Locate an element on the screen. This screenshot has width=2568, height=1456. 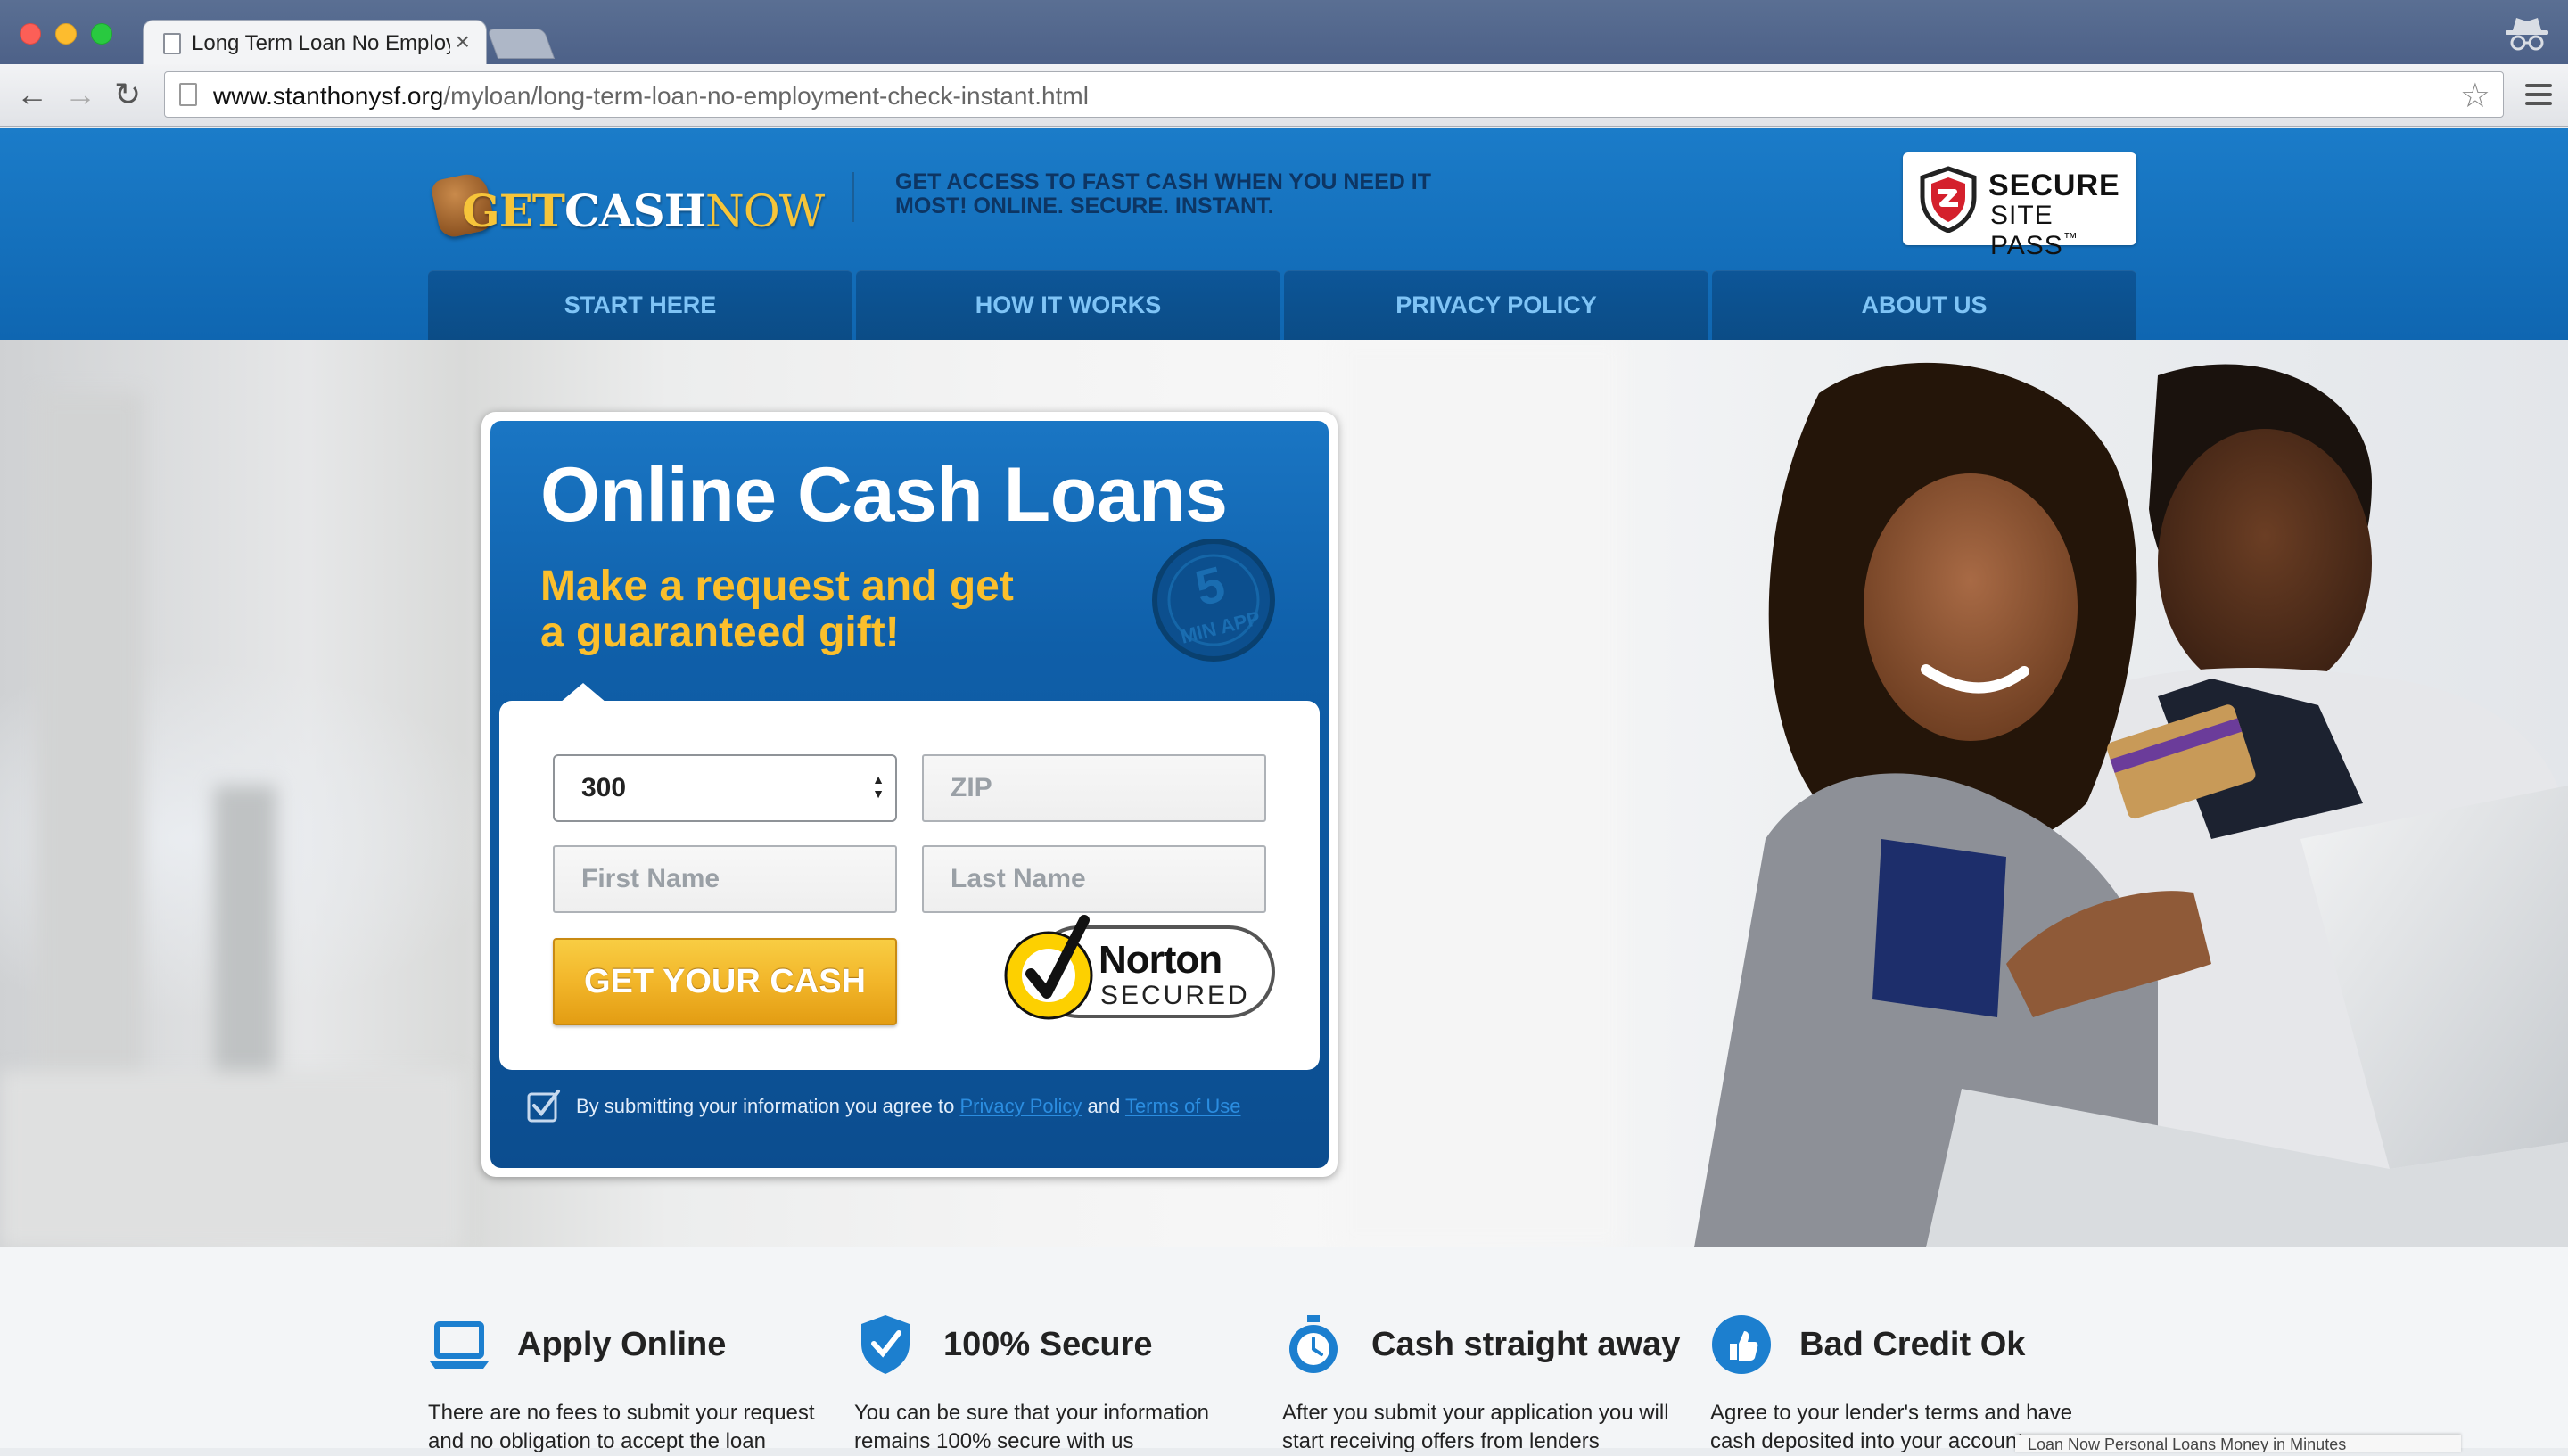
forward-arrow-icon: → is located at coordinates (80, 94).